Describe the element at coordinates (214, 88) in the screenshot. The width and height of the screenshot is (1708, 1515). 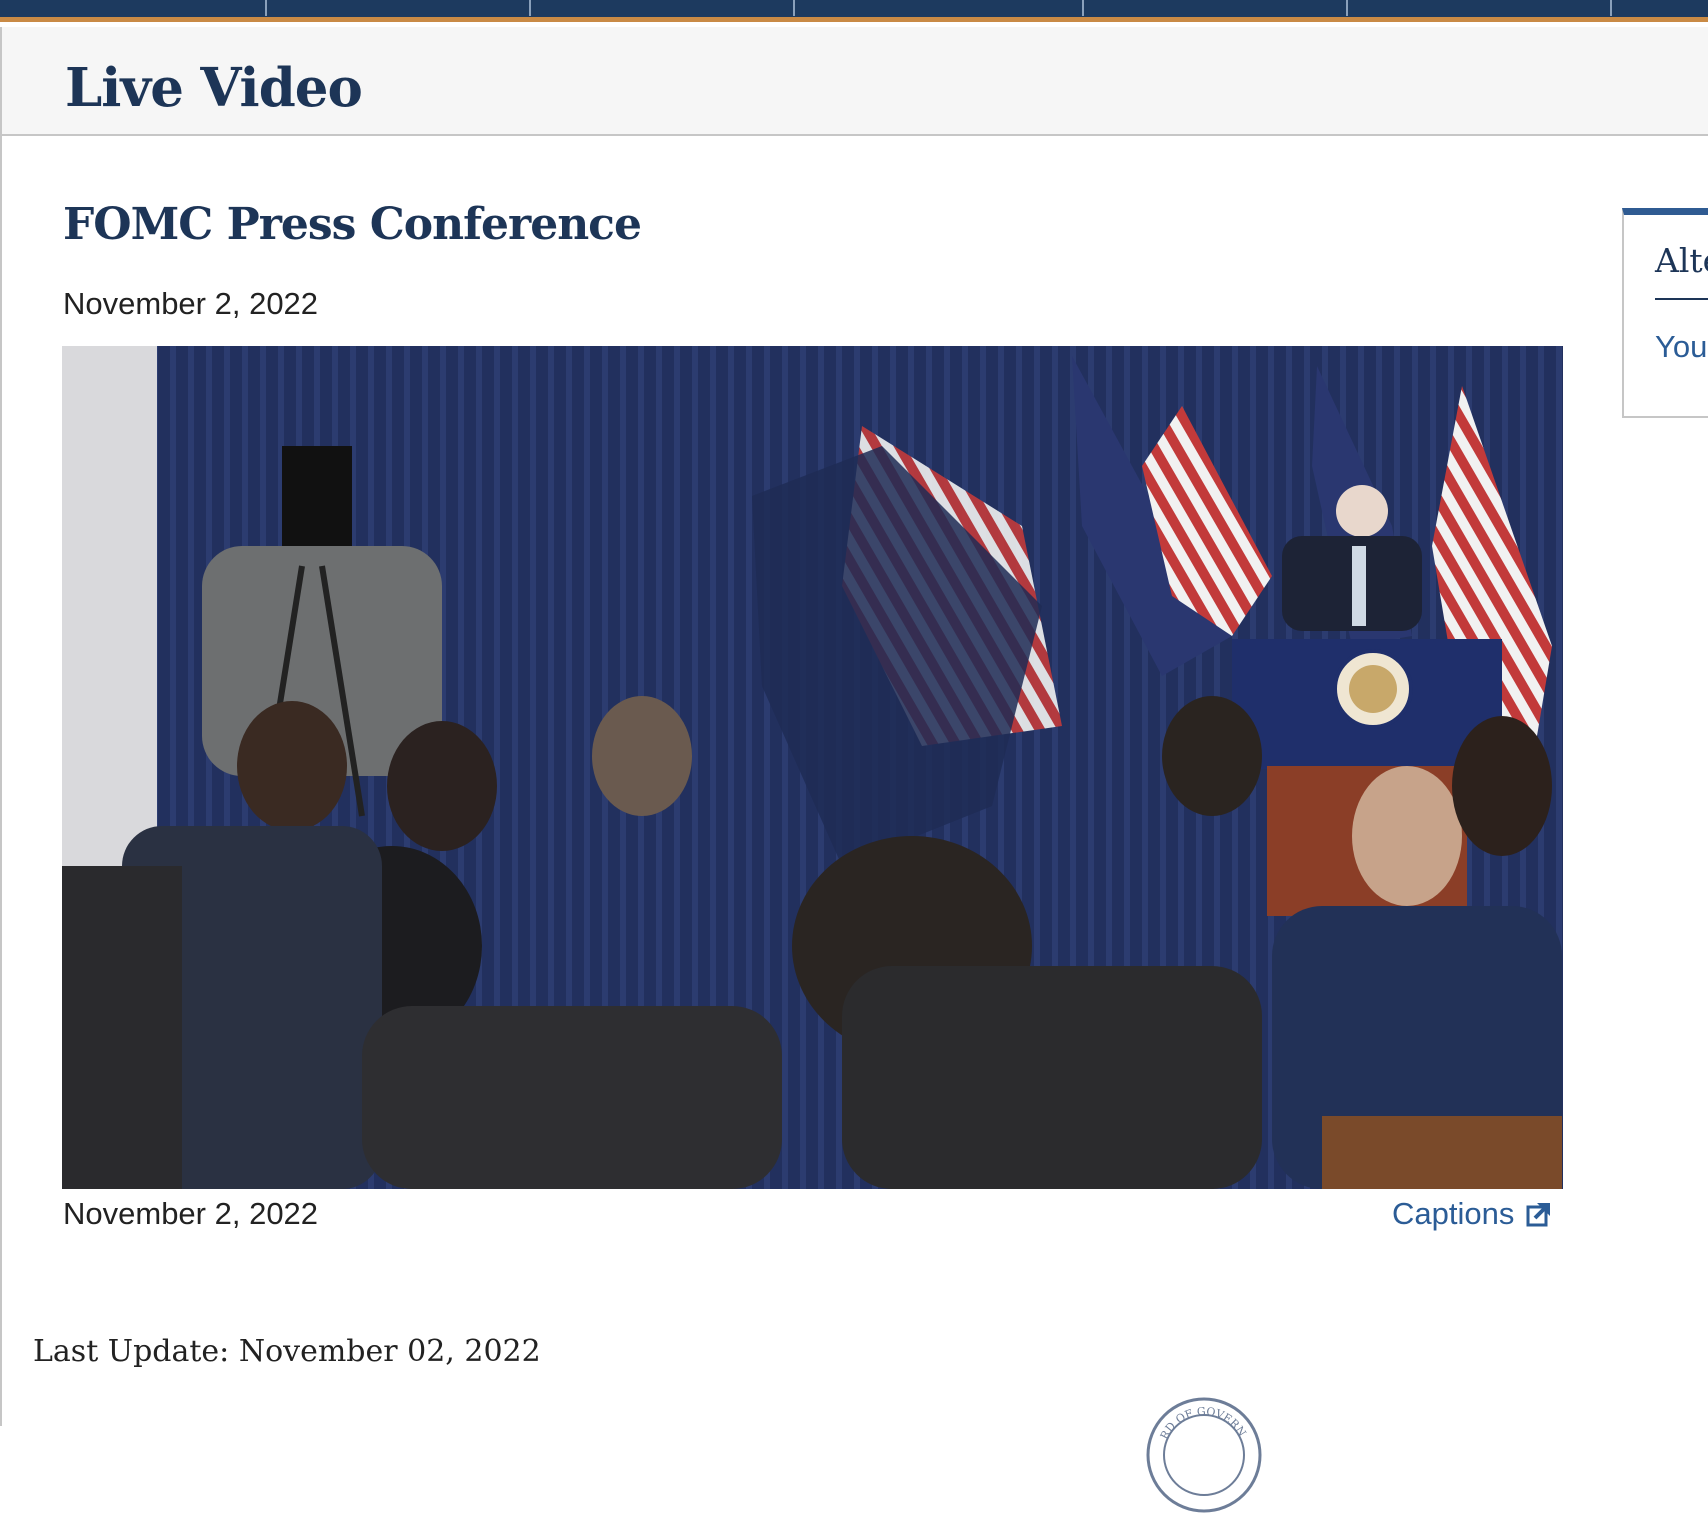
I see `page-title: Live Video` at that location.